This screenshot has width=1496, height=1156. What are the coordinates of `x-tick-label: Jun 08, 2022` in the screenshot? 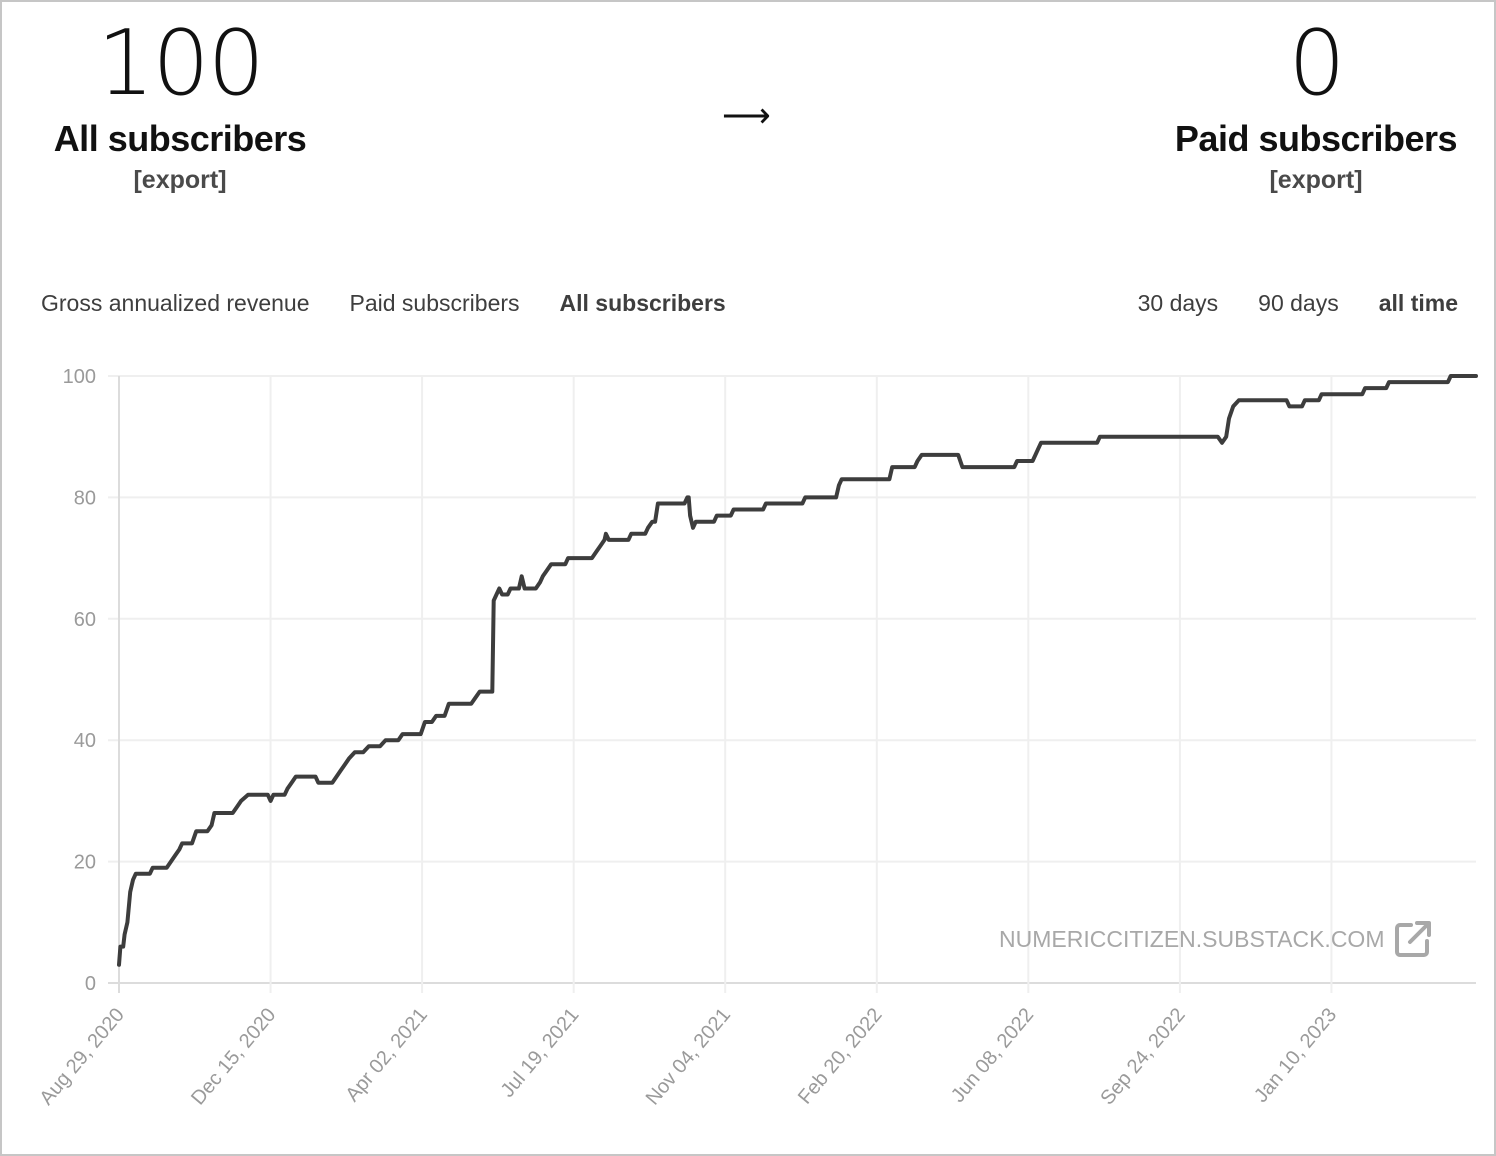 It's located at (992, 1055).